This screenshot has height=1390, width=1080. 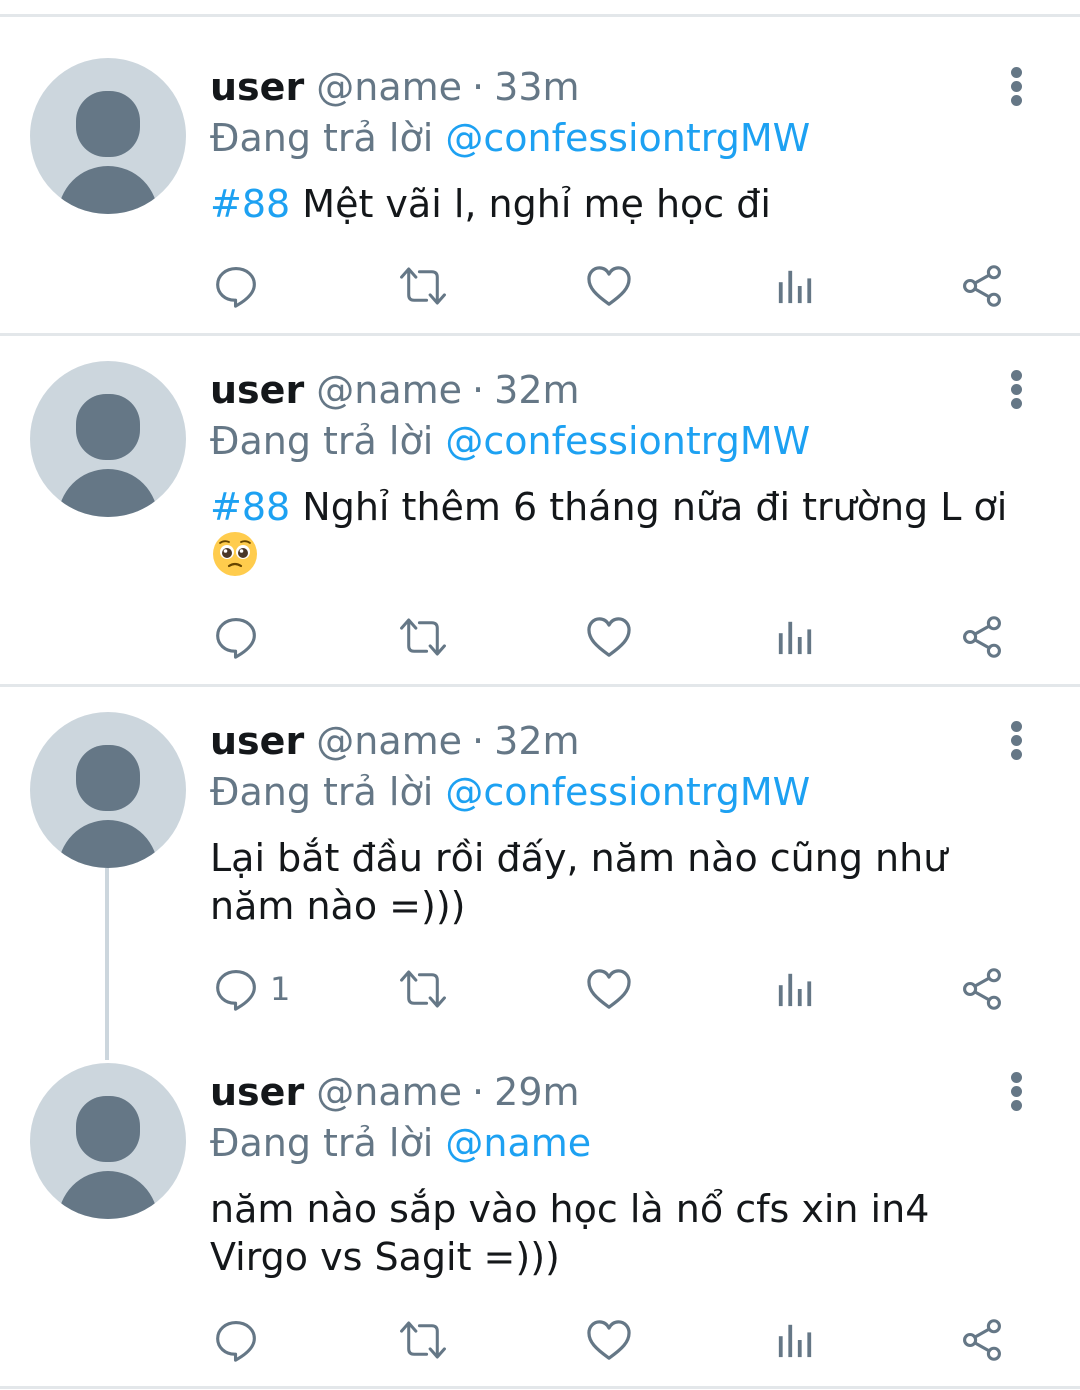 What do you see at coordinates (540, 685) in the screenshot?
I see `divider` at bounding box center [540, 685].